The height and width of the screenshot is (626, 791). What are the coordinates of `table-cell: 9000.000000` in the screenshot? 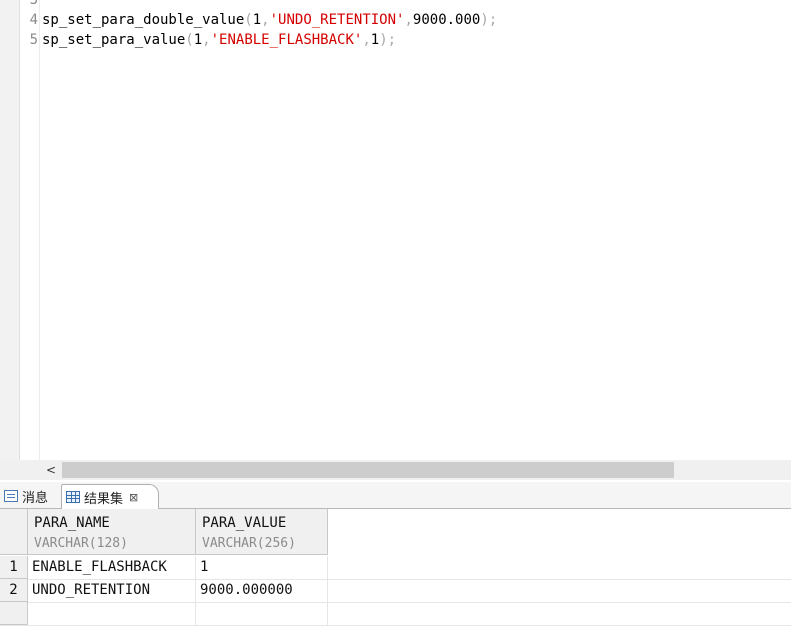 It's located at (262, 590).